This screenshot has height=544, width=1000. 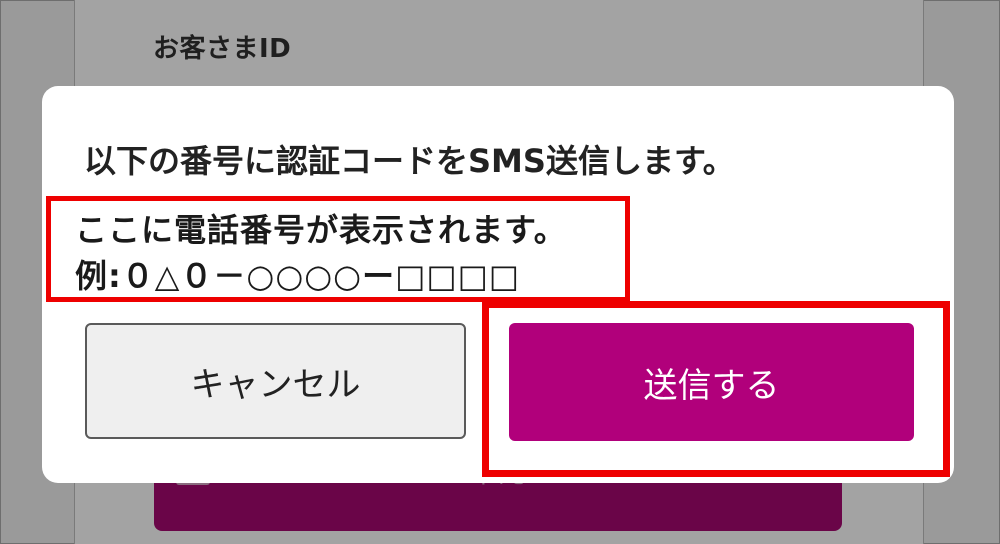 I want to click on phone-number-notice: ここに電話番号が表示されます。, so click(x=321, y=230).